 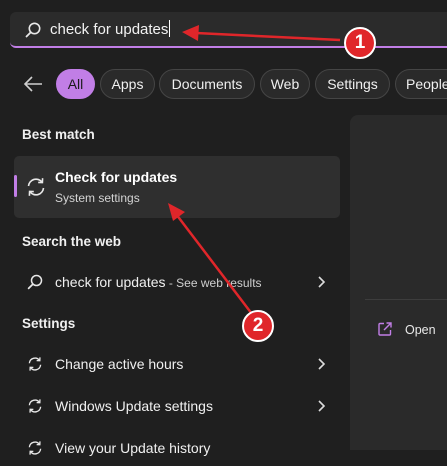 I want to click on settings-heading: Settings, so click(x=49, y=323).